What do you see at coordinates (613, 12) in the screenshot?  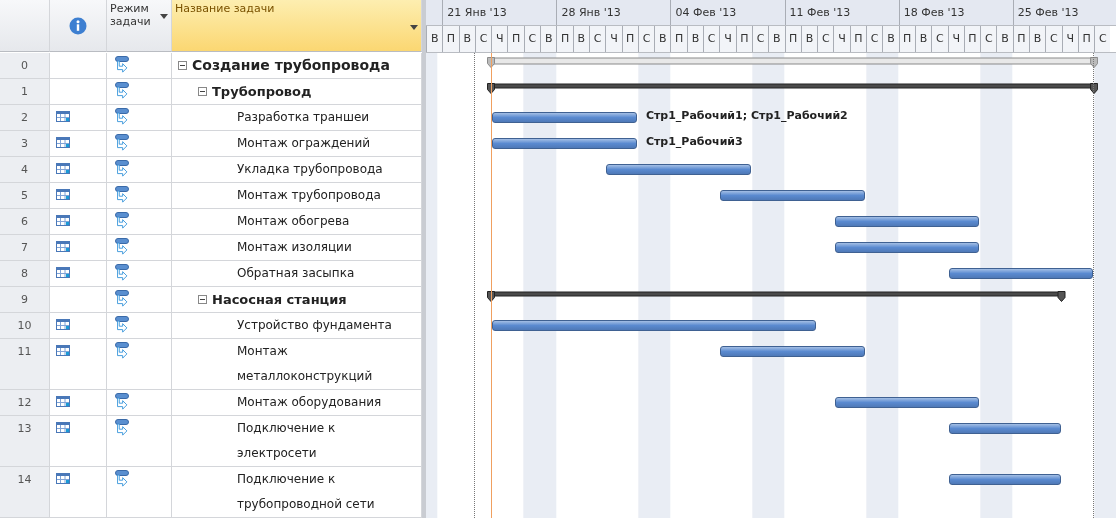 I see `week-label: 28 Янв '13` at bounding box center [613, 12].